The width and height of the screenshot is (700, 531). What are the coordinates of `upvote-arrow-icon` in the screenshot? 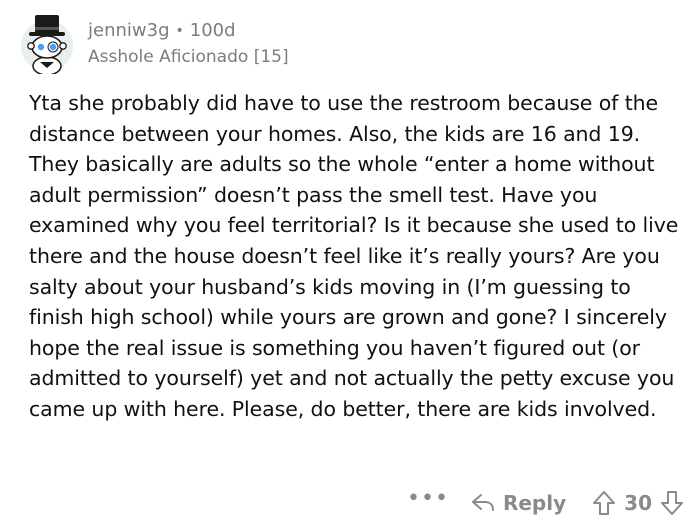 It's located at (604, 503).